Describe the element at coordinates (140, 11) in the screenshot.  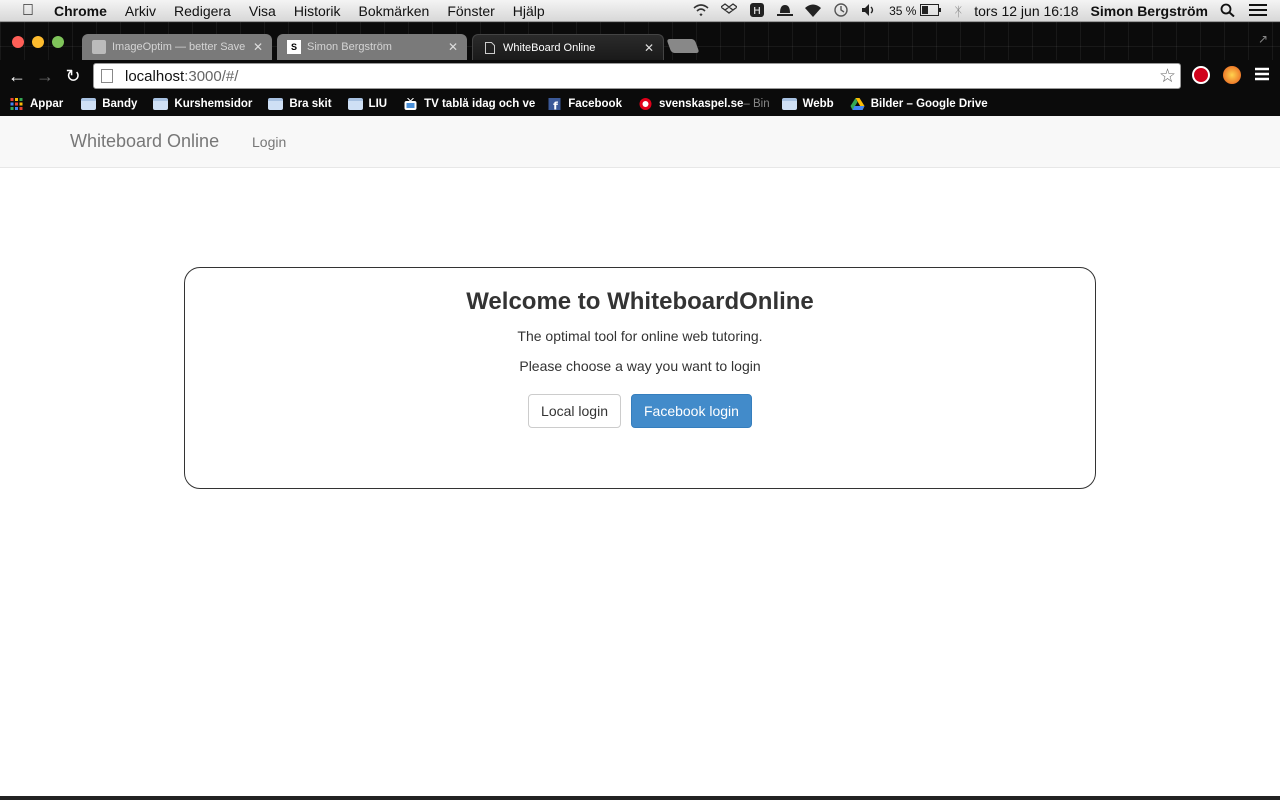
I see `menu-arkiv: Arkiv` at that location.